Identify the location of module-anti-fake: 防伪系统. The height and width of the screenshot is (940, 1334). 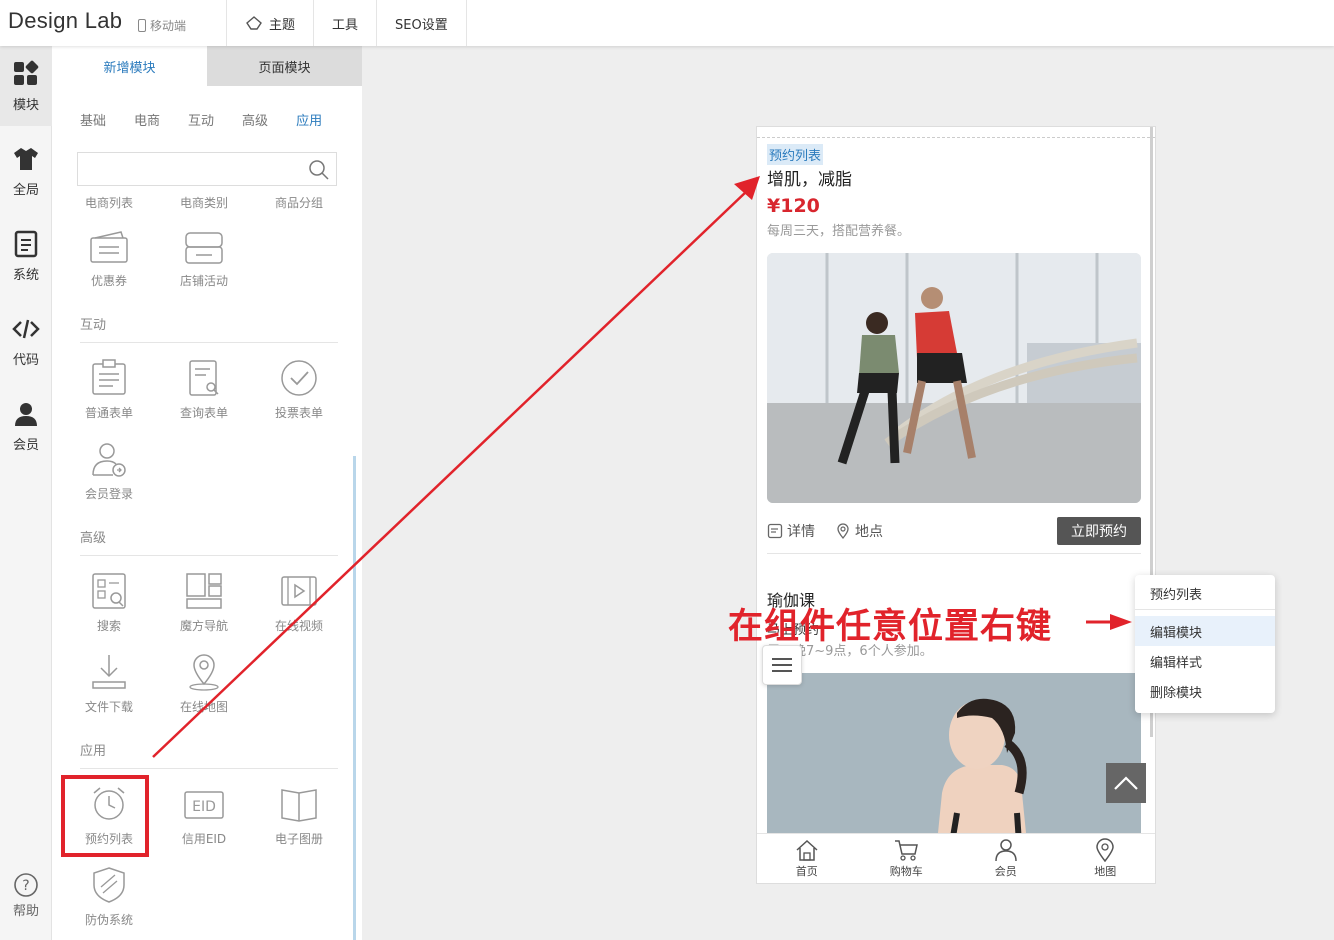
(109, 896).